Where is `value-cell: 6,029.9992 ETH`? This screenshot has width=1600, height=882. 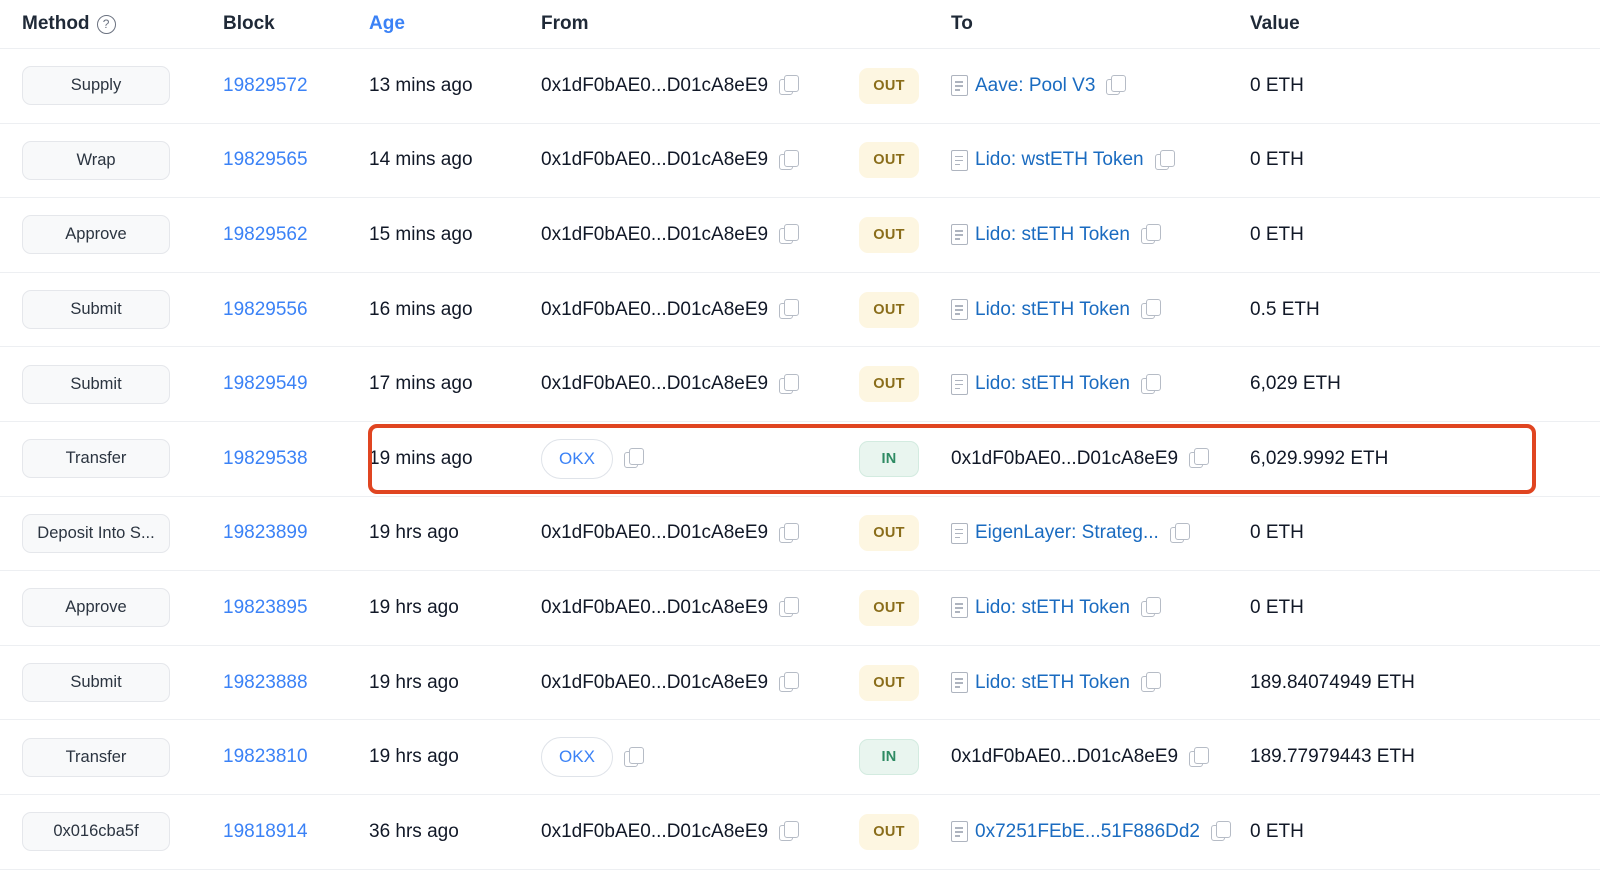 value-cell: 6,029.9992 ETH is located at coordinates (1319, 458).